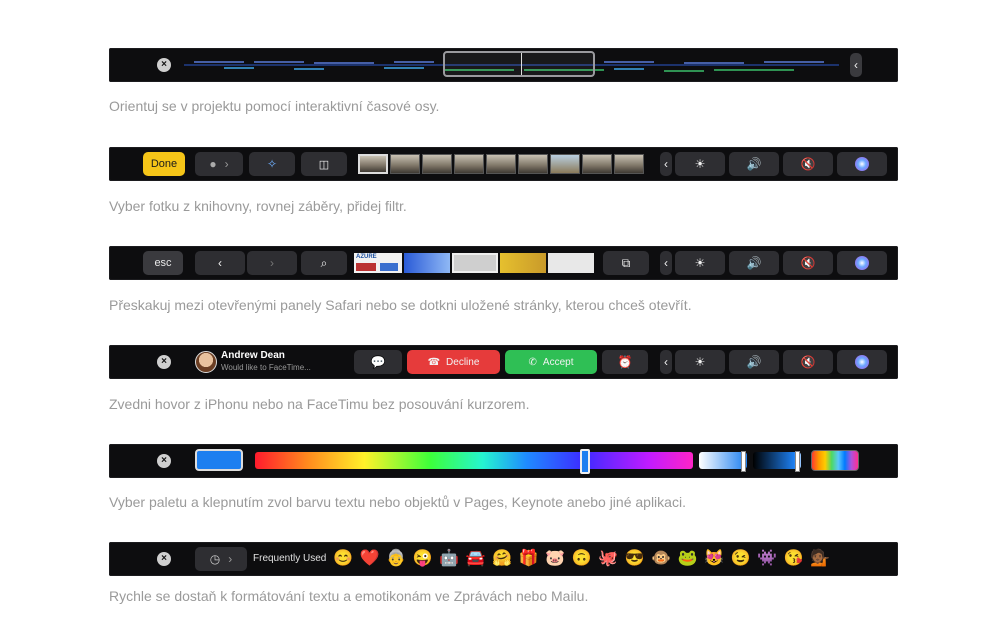 This screenshot has height=638, width=1000. Describe the element at coordinates (476, 559) in the screenshot. I see `emoji-key: 🚘` at that location.